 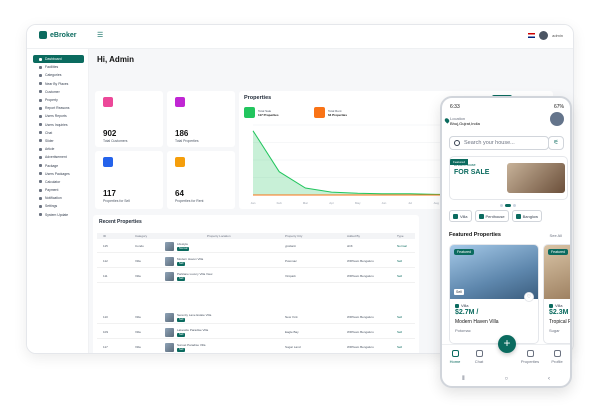 What do you see at coordinates (58, 174) in the screenshot?
I see `sidebar-item-users-packages: Users Packages` at bounding box center [58, 174].